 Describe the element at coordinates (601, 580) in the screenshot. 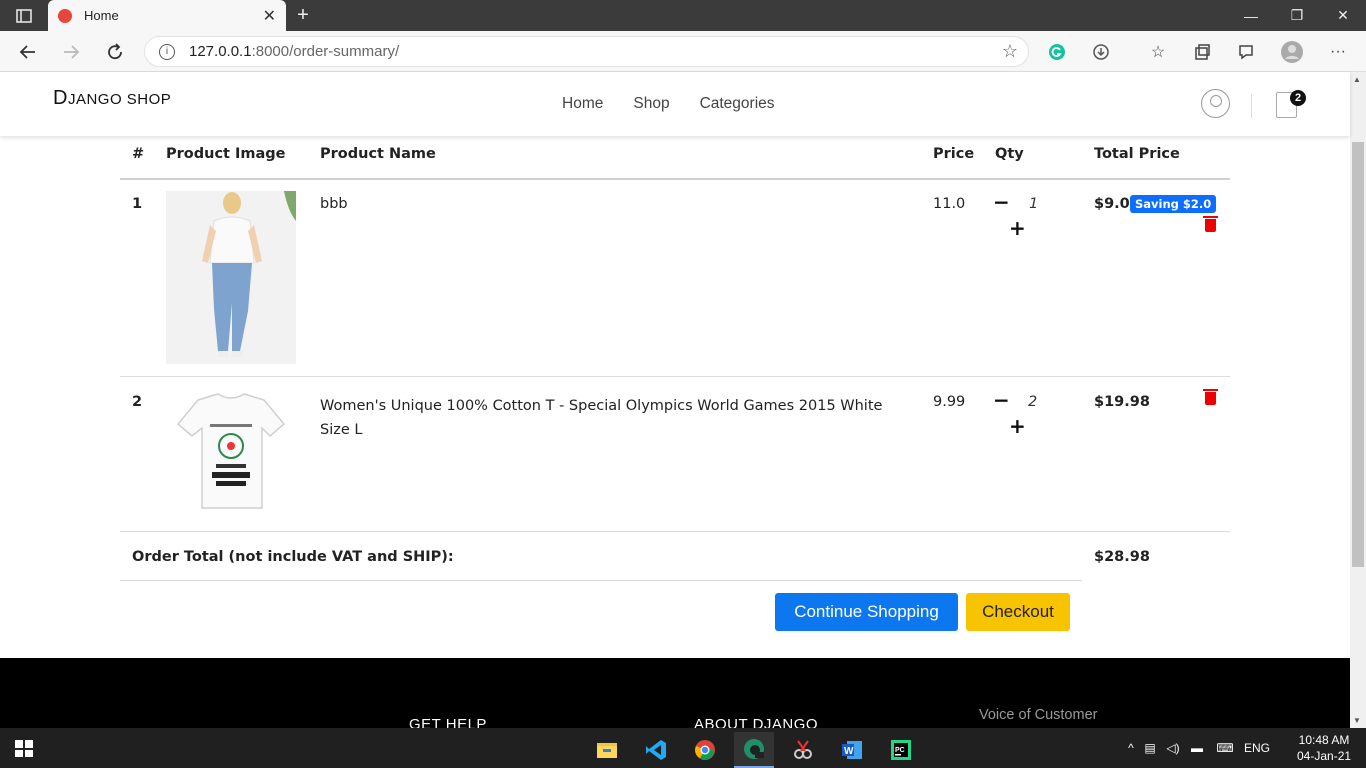

I see `total-divider` at that location.